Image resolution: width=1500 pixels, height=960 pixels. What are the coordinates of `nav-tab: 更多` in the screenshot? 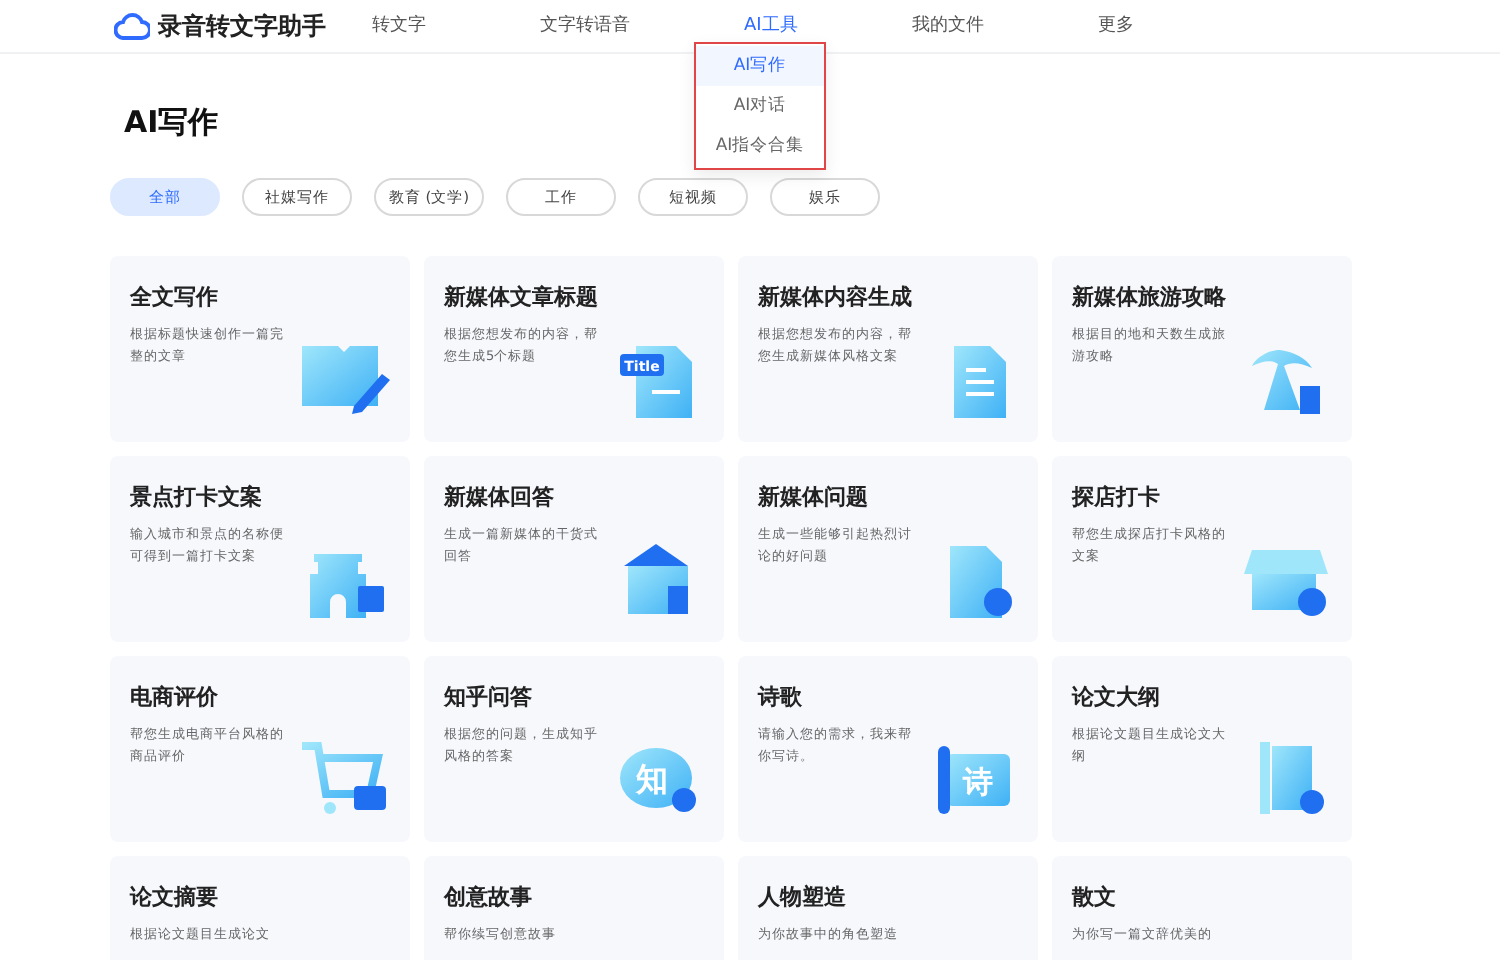 It's located at (1115, 26).